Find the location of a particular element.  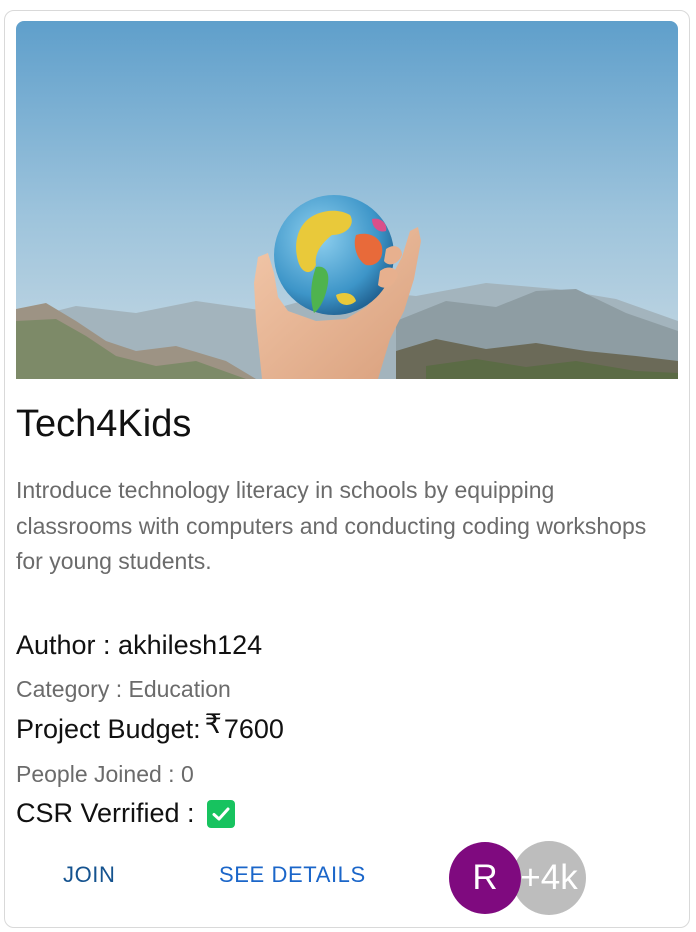

project-author: Author : akhilesh124 is located at coordinates (139, 645).